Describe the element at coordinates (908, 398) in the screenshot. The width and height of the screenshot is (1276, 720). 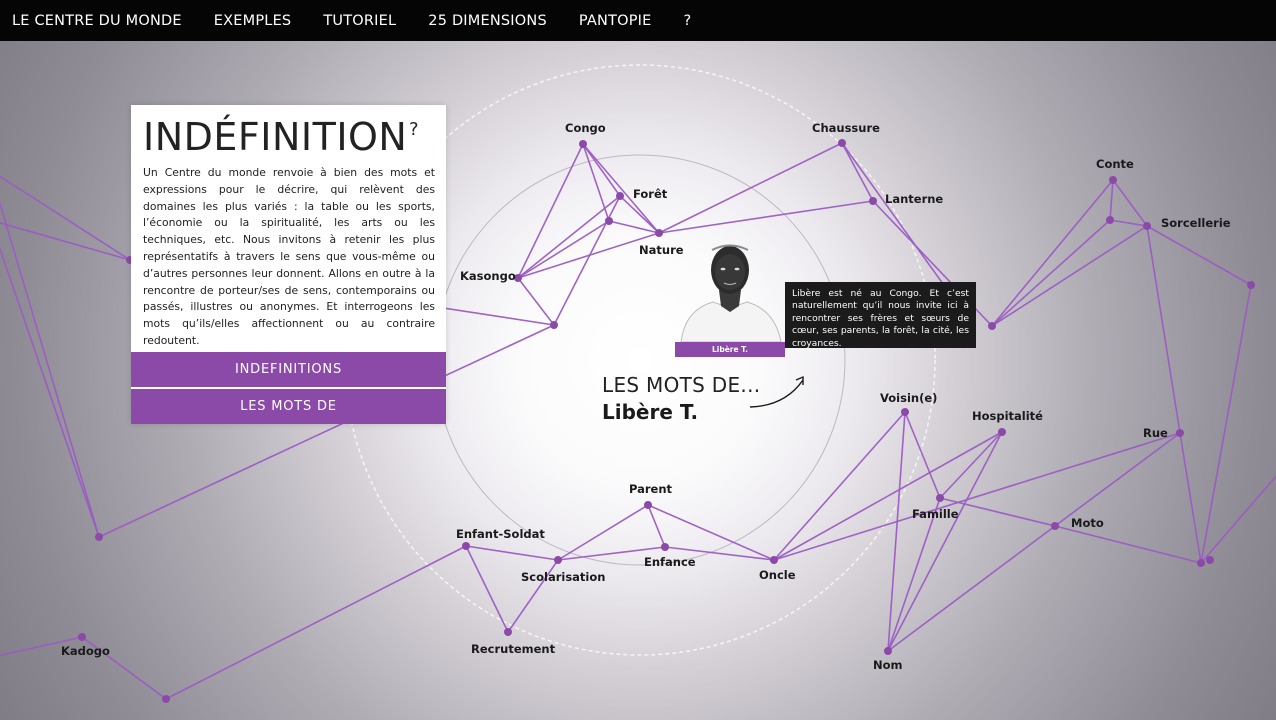
I see `word-node-label: Voisin(e)` at that location.